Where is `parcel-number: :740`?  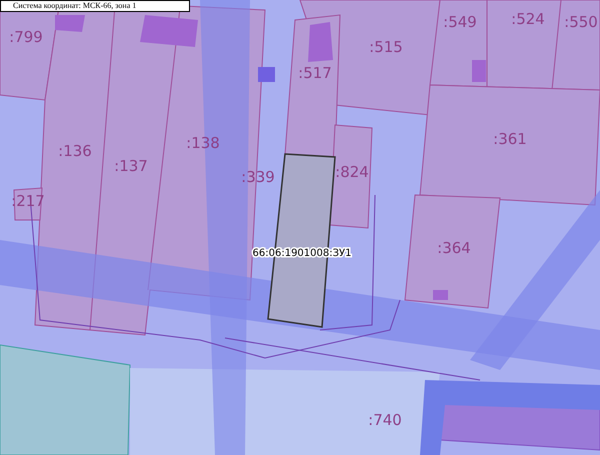 parcel-number: :740 is located at coordinates (385, 420).